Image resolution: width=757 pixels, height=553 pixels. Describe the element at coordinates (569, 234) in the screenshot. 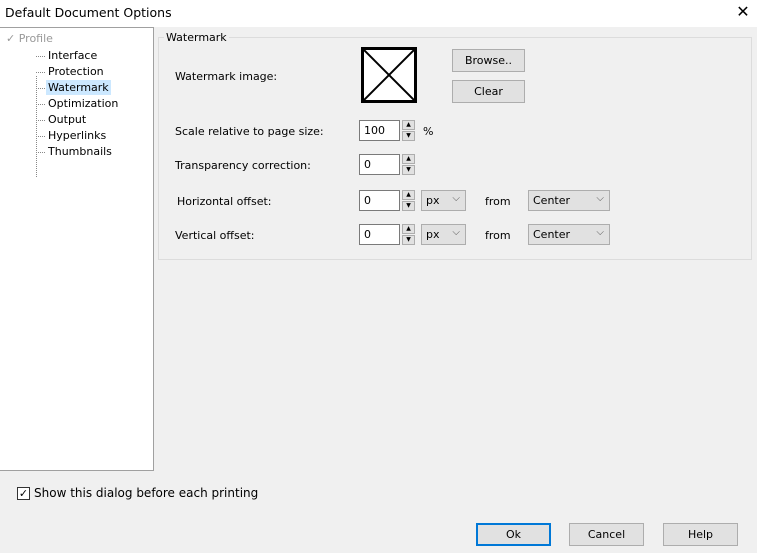

I see `vertical-anchor-select: Center ⌵` at that location.